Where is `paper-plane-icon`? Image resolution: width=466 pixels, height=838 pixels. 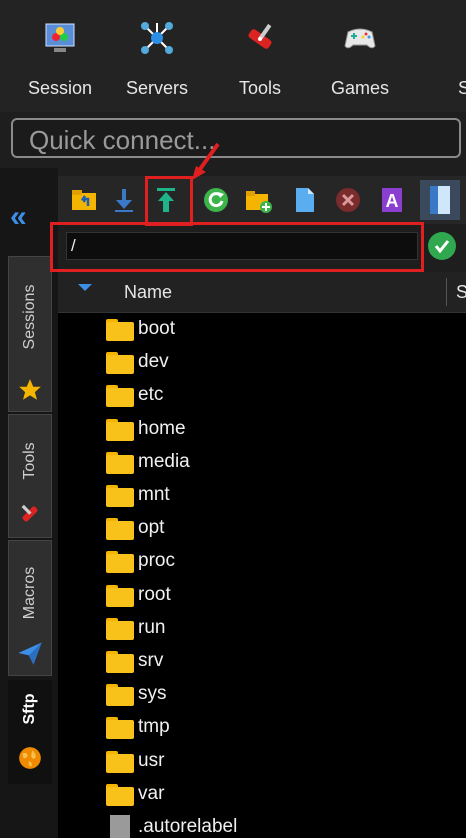
paper-plane-icon is located at coordinates (30, 653).